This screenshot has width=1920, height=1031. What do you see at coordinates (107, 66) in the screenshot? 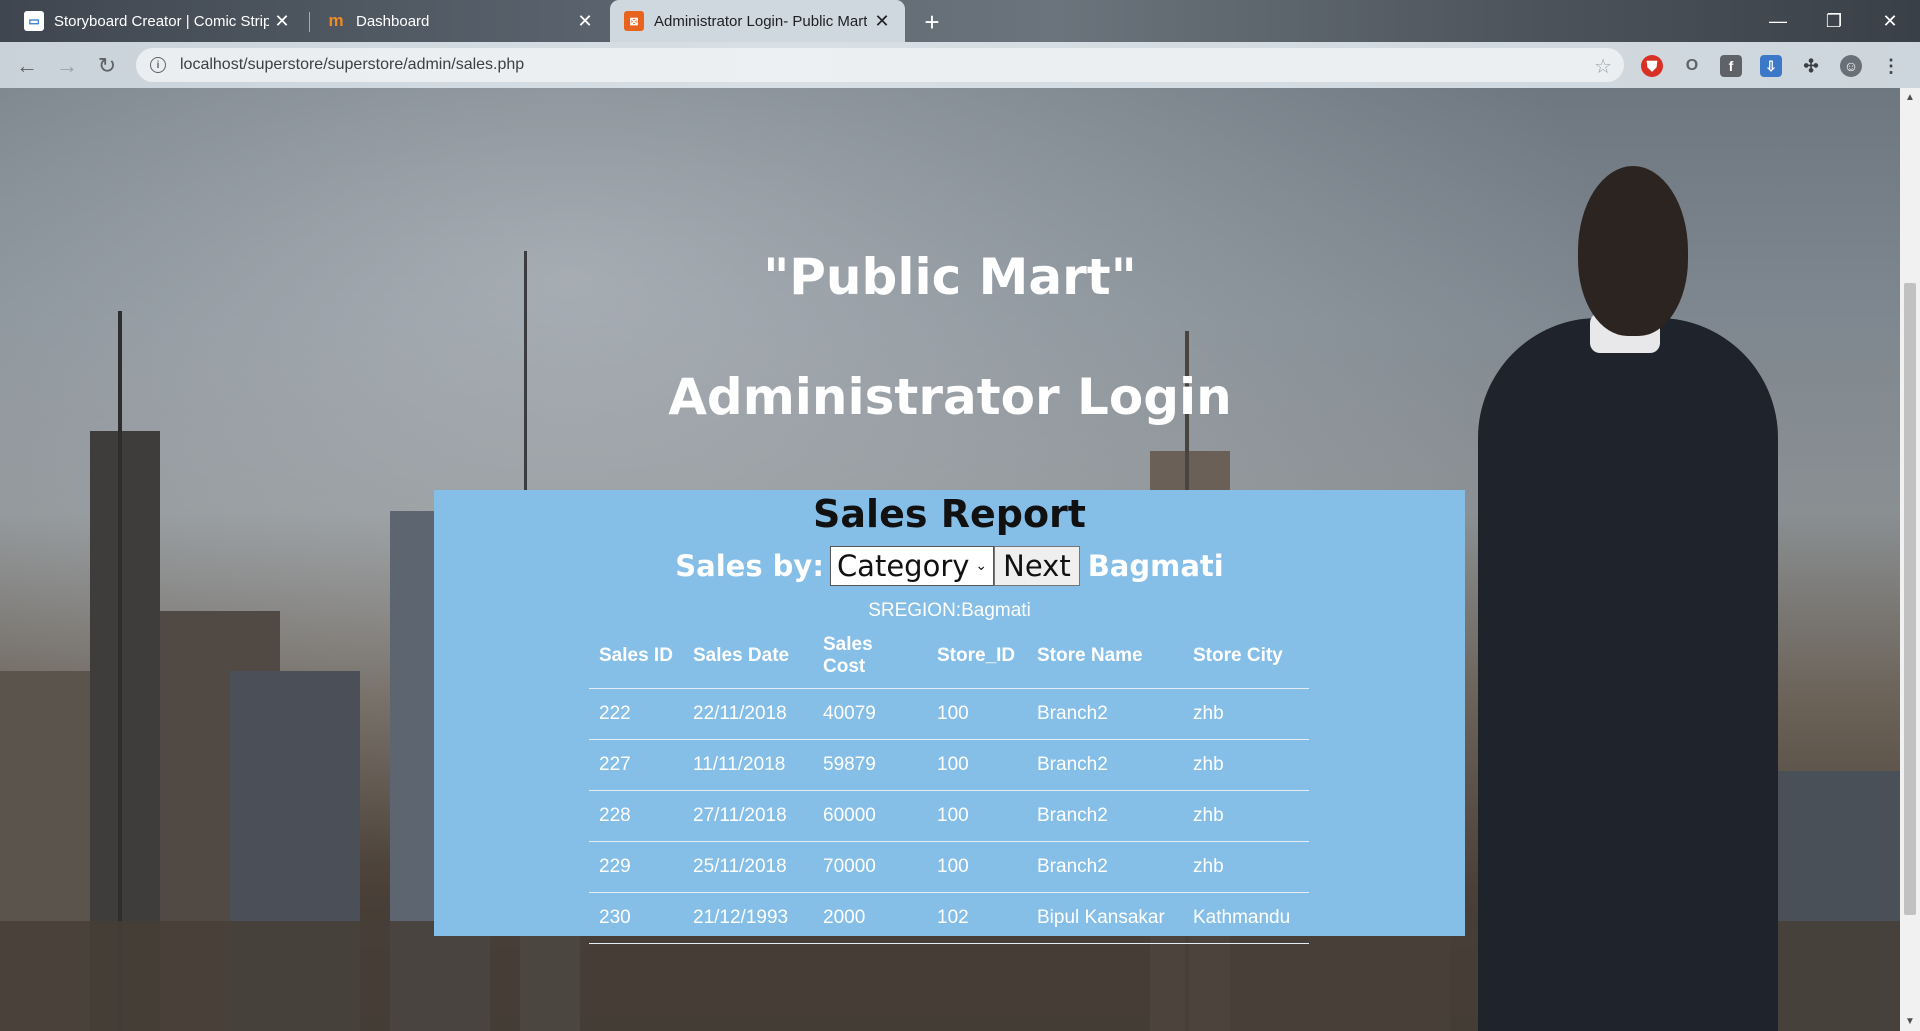
I see `reload-icon: ↻` at bounding box center [107, 66].